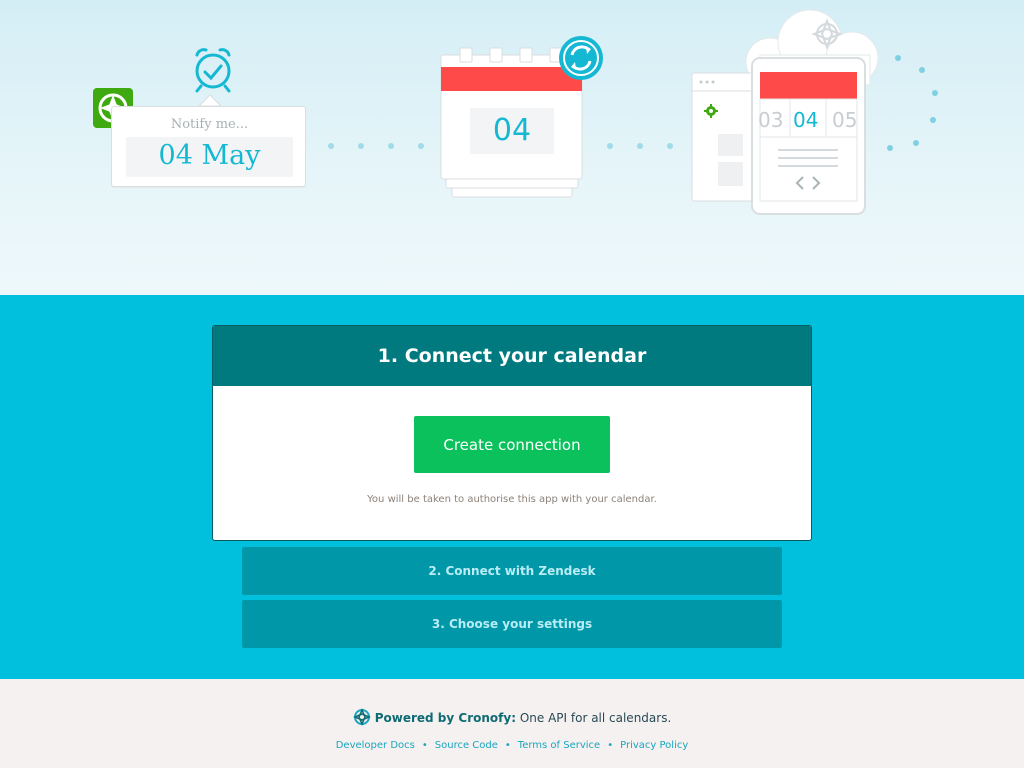  Describe the element at coordinates (213, 70) in the screenshot. I see `alarm-clock-icon` at that location.